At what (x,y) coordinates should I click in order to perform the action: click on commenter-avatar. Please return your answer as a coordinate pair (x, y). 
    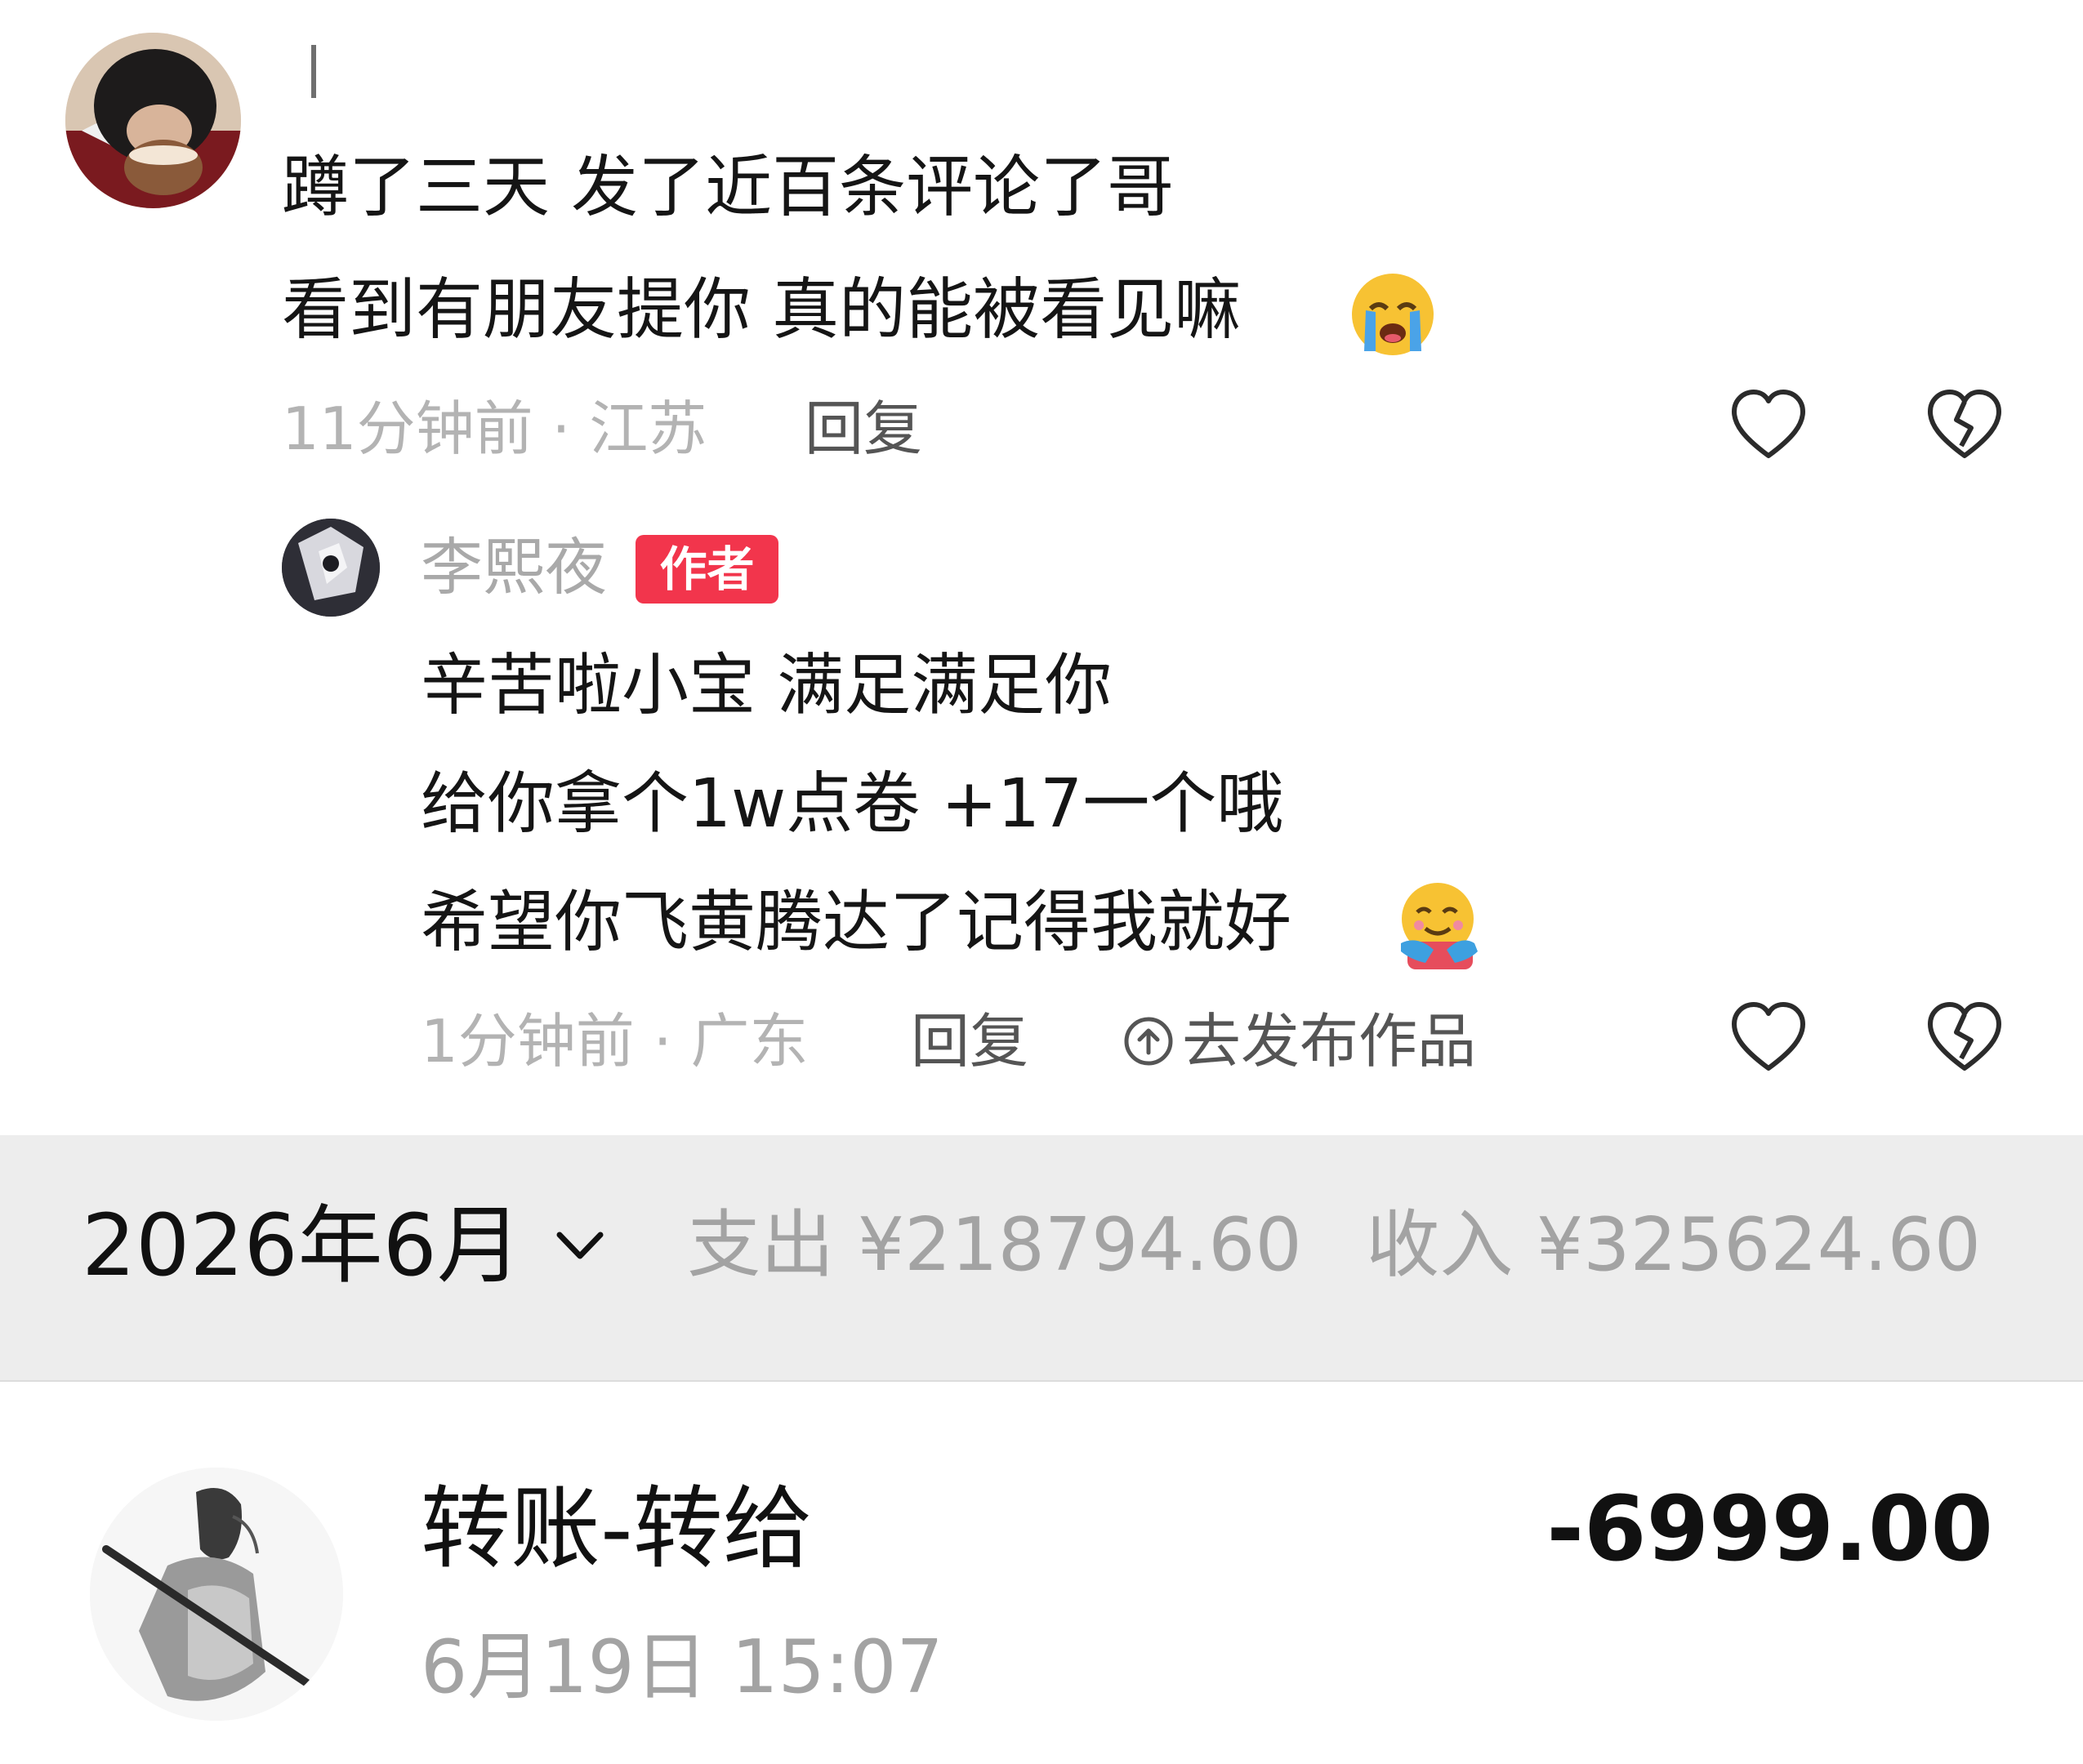
    Looking at the image, I should click on (153, 121).